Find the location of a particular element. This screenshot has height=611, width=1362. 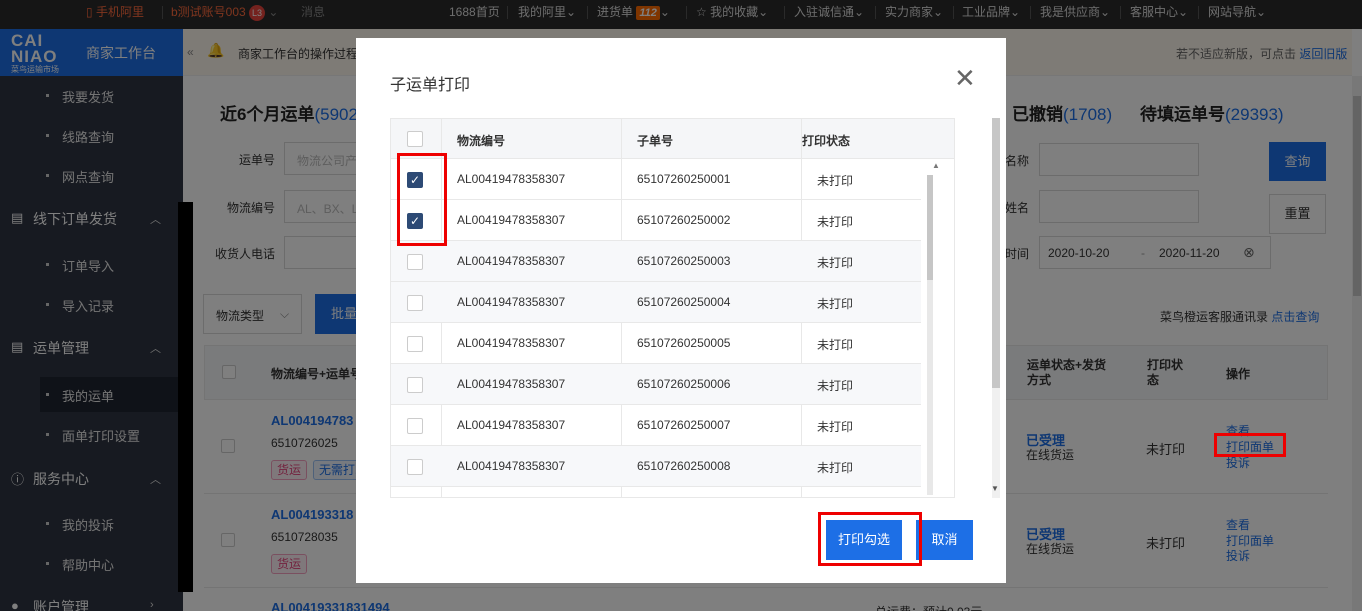

list-item: AL00419478358307 65107260250006 未打印 is located at coordinates (656, 384).